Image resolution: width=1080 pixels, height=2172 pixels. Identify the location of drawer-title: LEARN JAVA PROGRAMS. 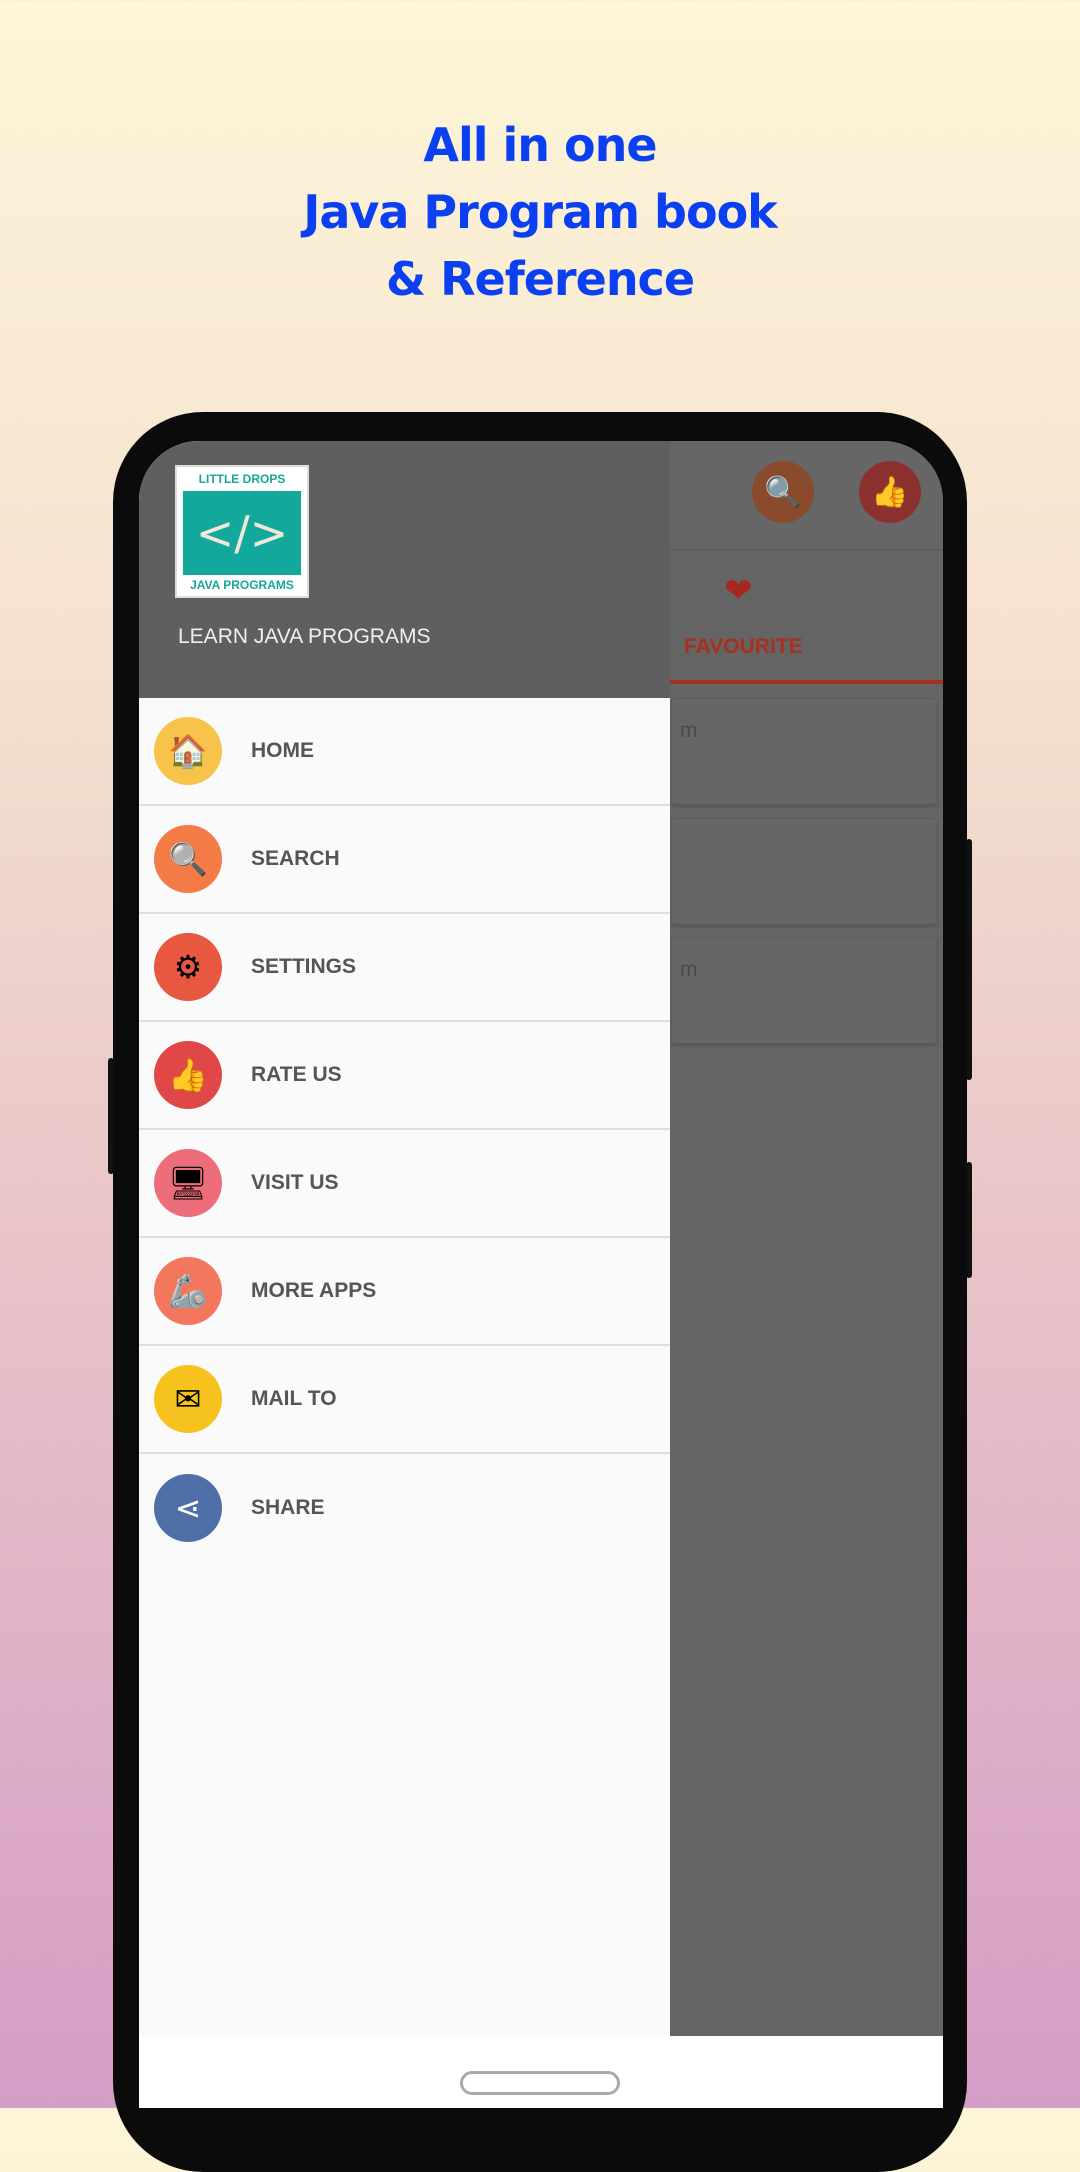
(304, 636).